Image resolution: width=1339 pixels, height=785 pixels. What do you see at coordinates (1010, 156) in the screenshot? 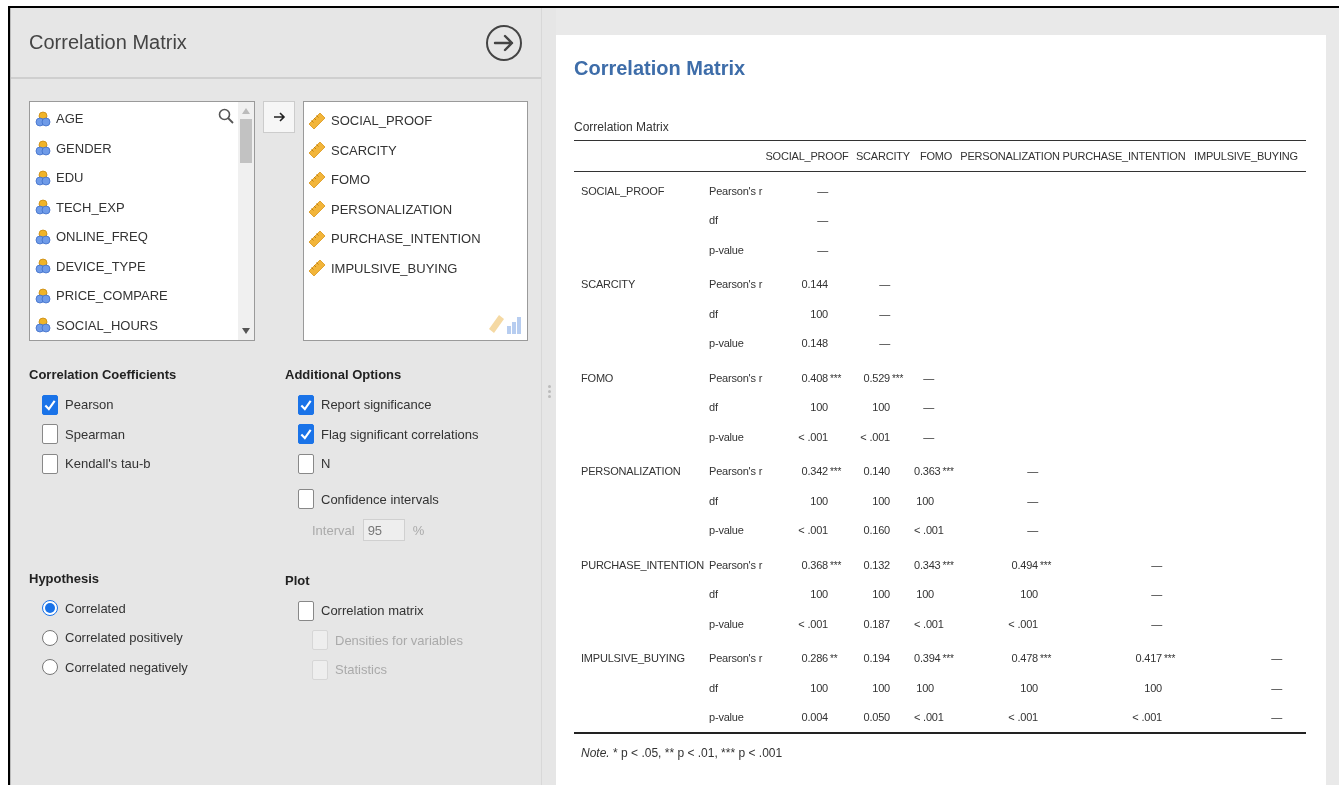
I see `column-header: PERSONALIZATION` at bounding box center [1010, 156].